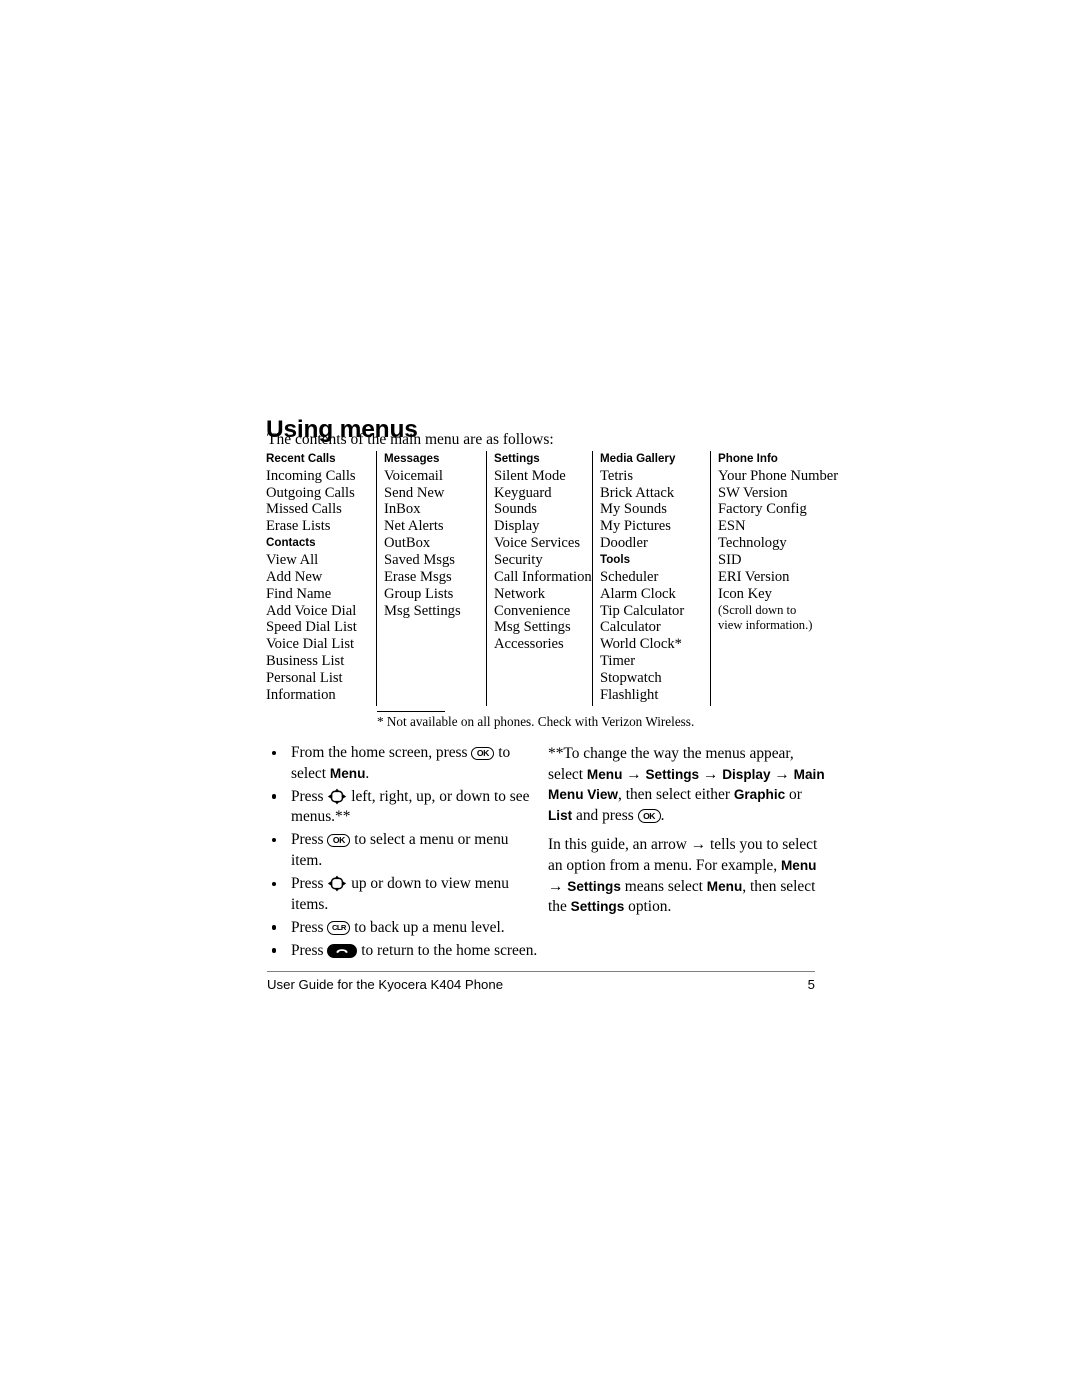 The height and width of the screenshot is (1397, 1080). What do you see at coordinates (615, 560) in the screenshot?
I see `menu-column-subheader: Tools` at bounding box center [615, 560].